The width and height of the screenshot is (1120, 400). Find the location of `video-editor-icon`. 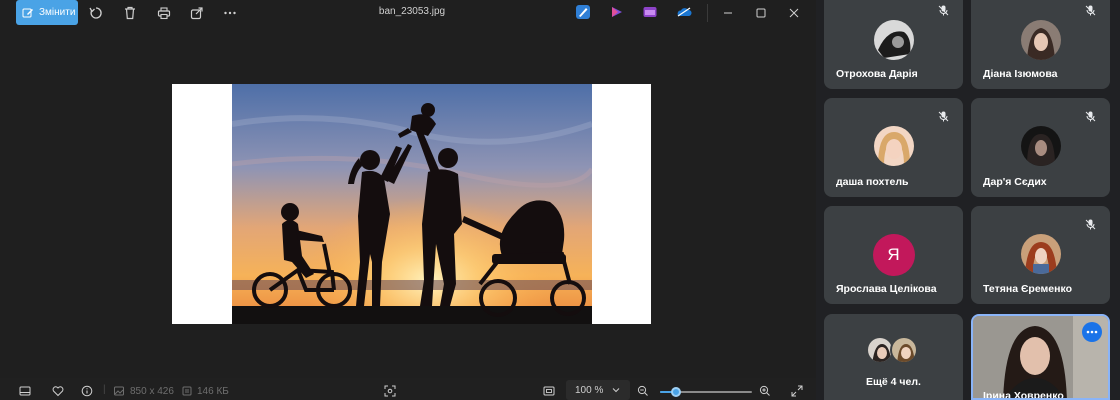

video-editor-icon is located at coordinates (650, 12).